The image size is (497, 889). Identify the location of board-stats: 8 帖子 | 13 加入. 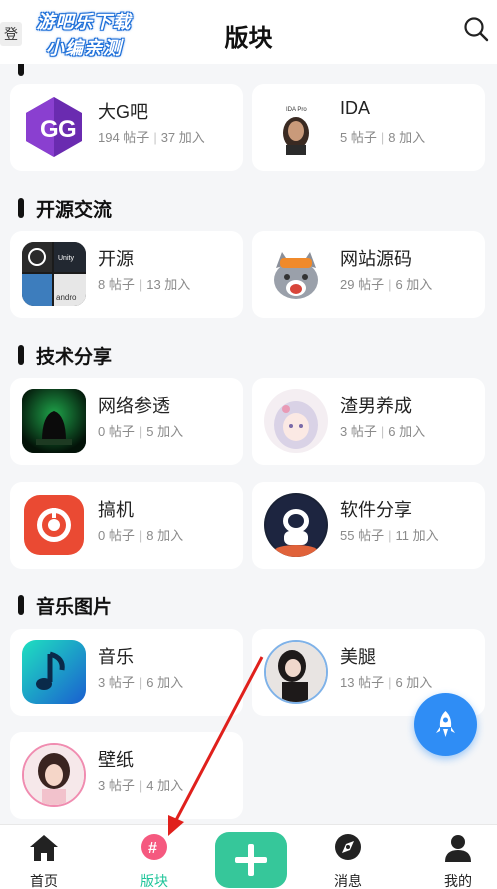
(144, 283).